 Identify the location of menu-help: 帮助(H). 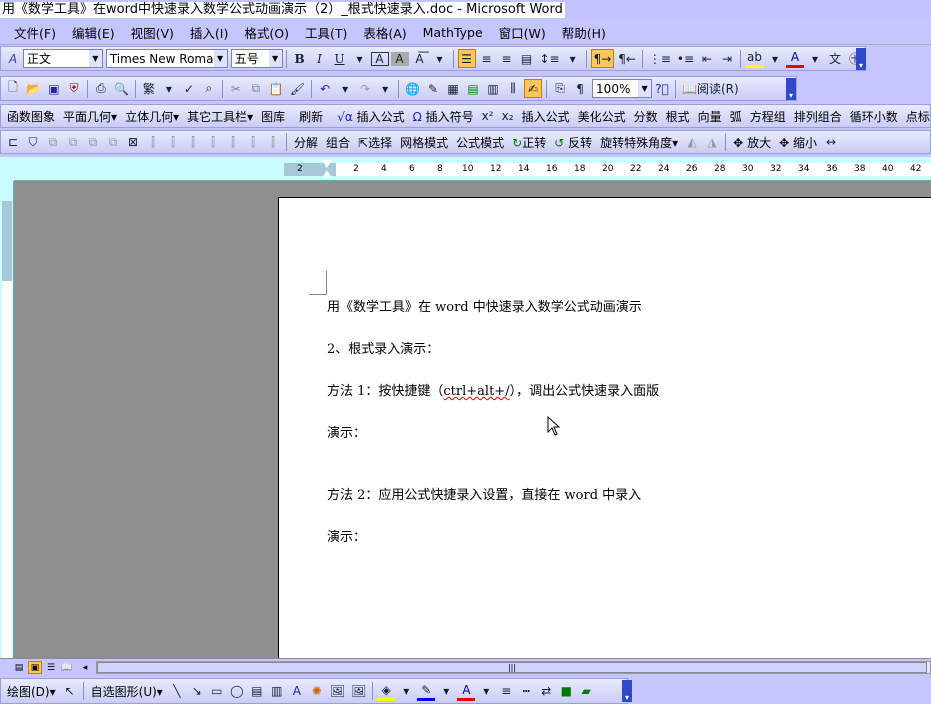
(584, 32).